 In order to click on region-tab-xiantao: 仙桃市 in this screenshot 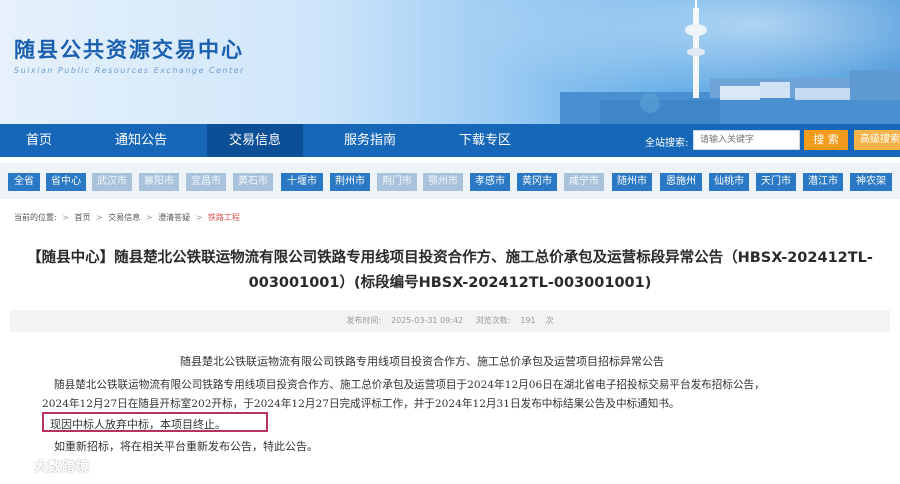, I will do `click(729, 182)`.